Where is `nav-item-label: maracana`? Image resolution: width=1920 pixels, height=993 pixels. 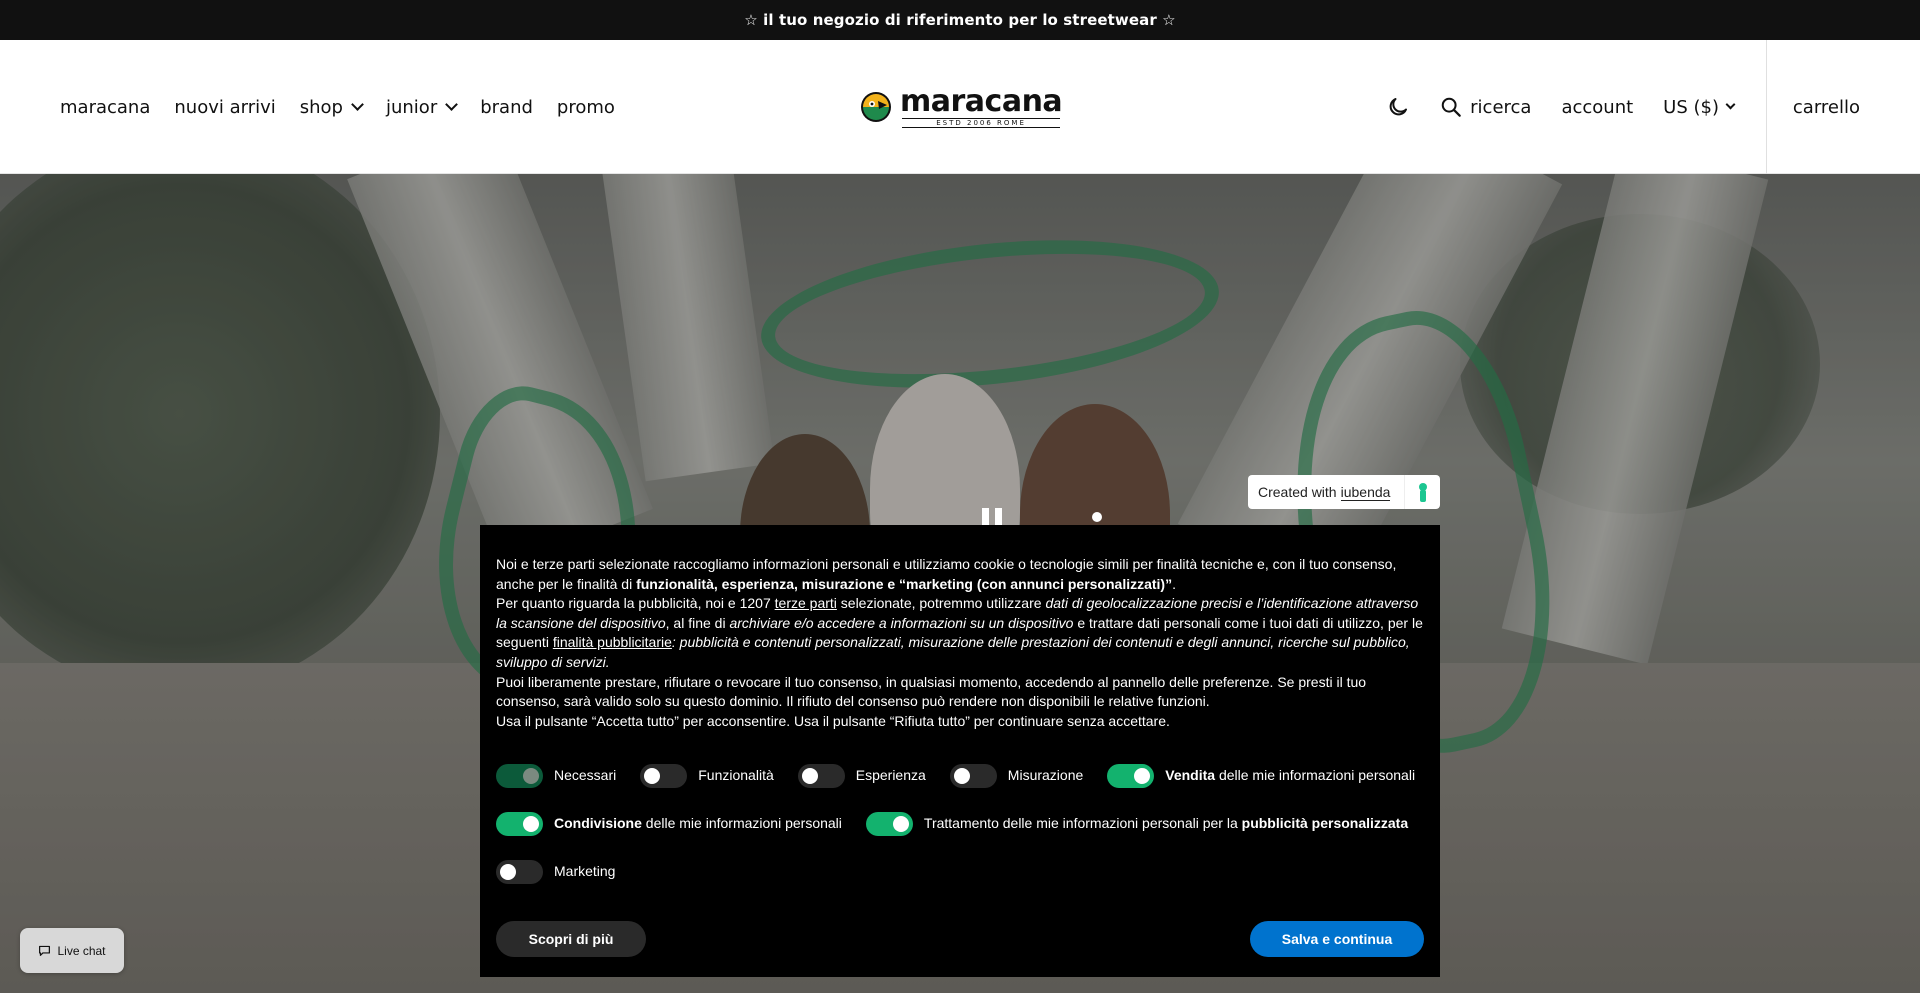
nav-item-label: maracana is located at coordinates (105, 107).